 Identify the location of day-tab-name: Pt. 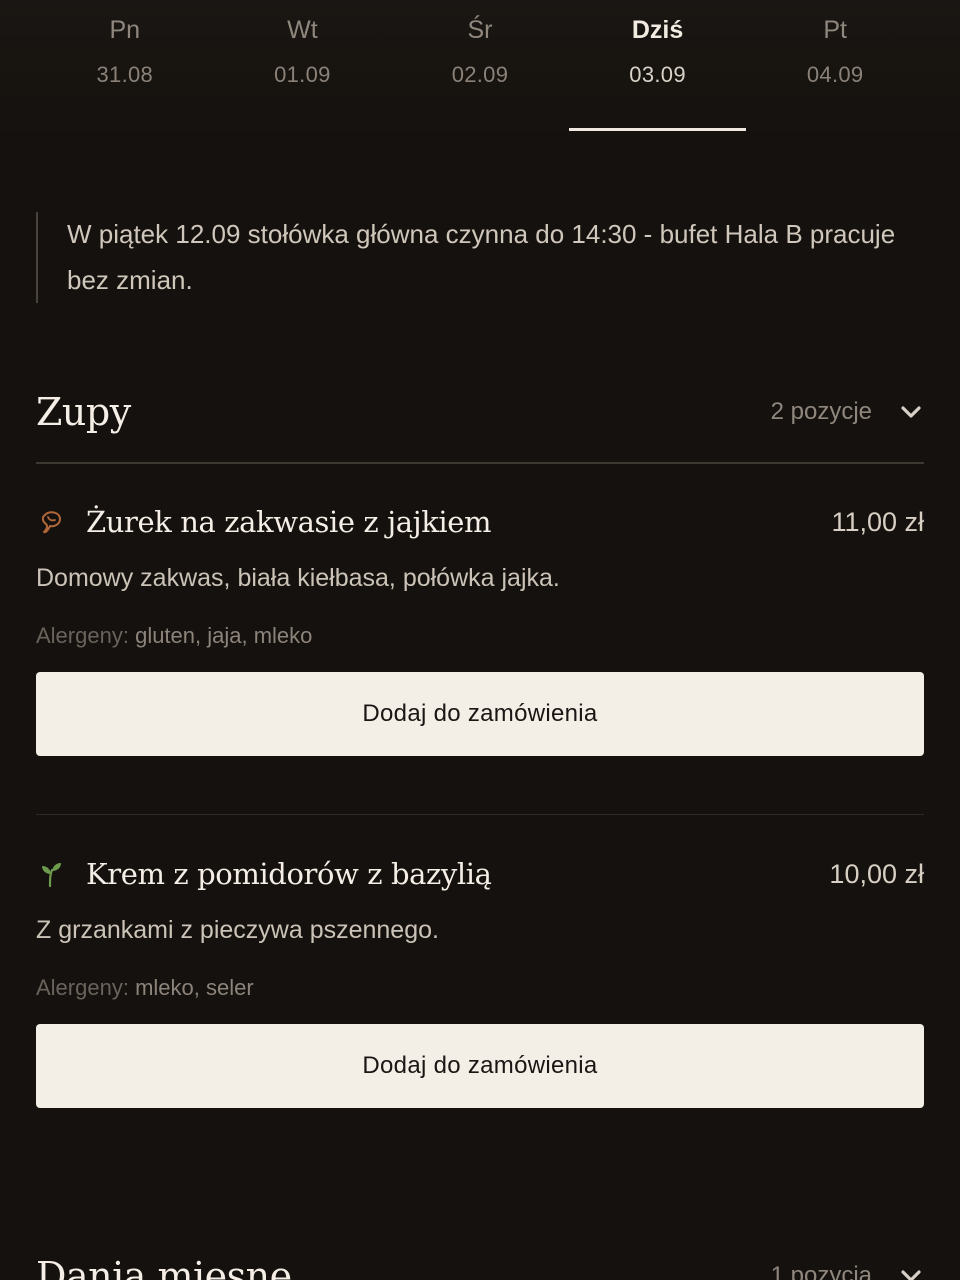
(835, 30).